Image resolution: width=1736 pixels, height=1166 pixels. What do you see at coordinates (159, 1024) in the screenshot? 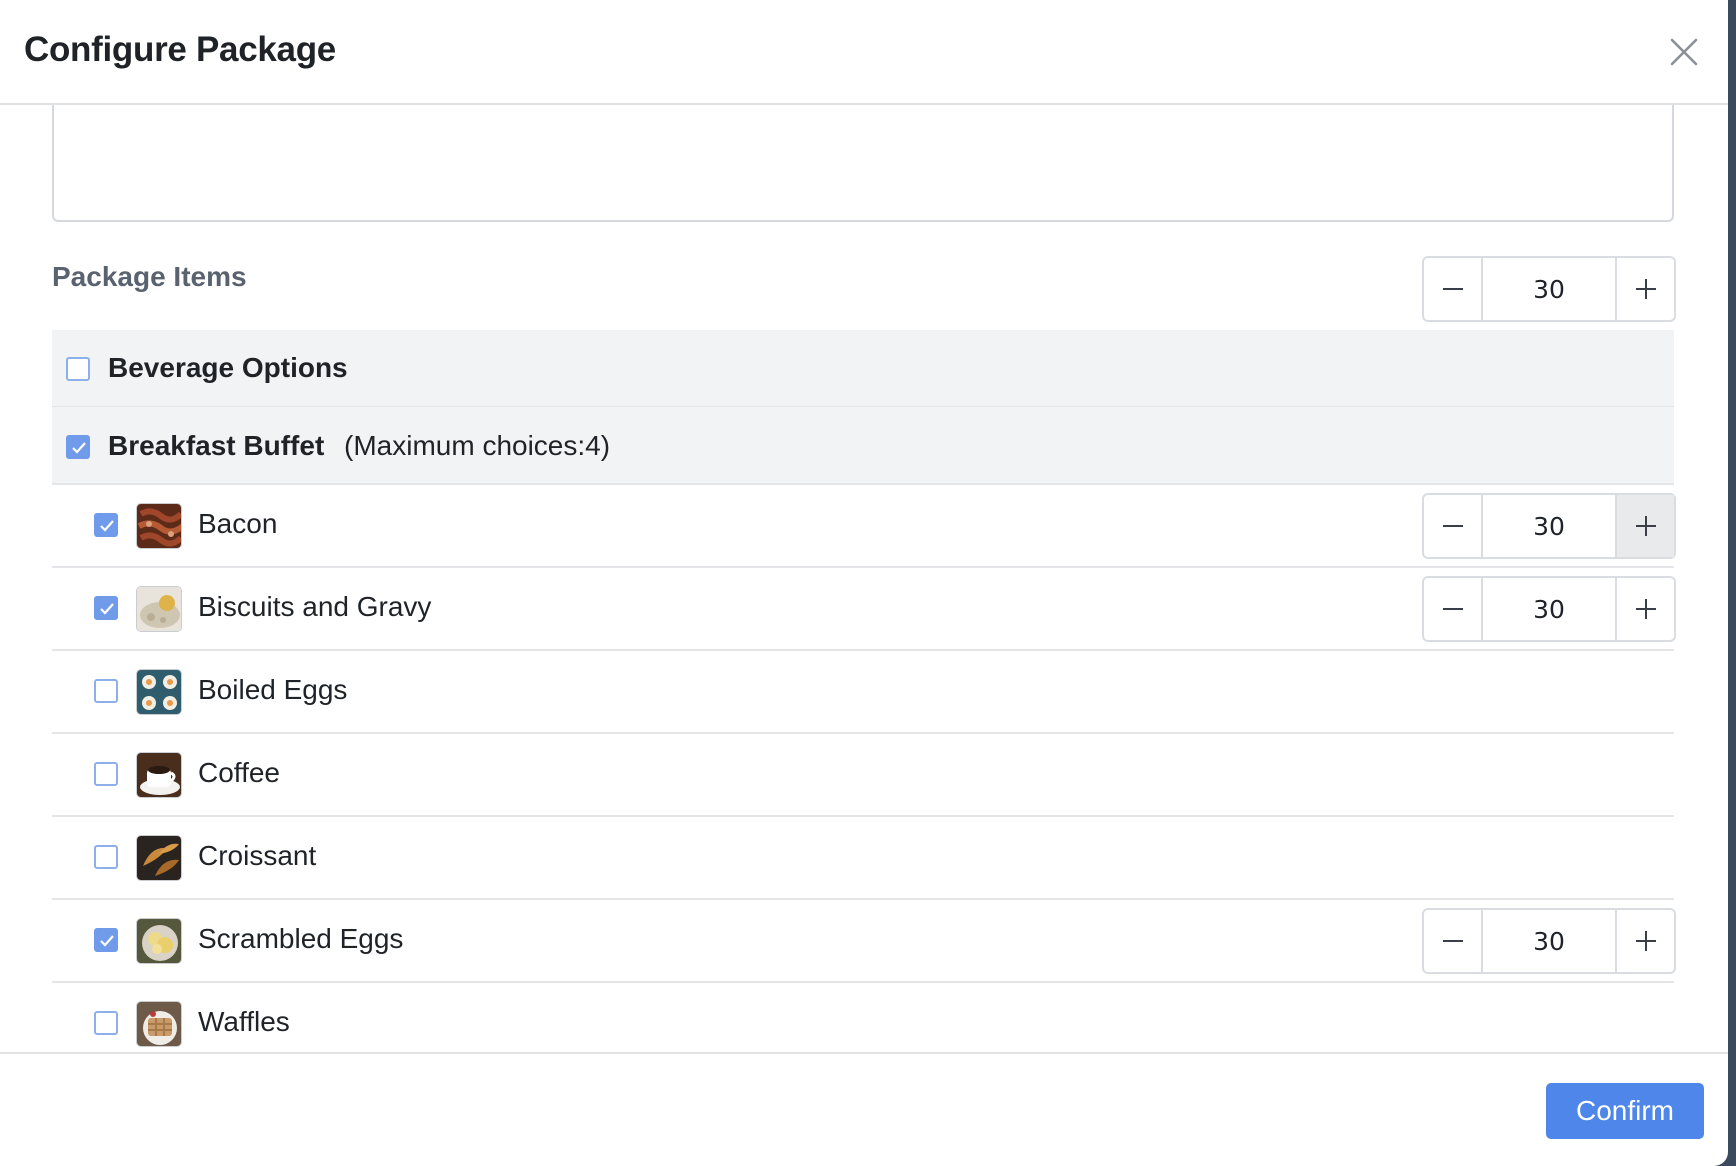
I see `waffles-thumbnail` at bounding box center [159, 1024].